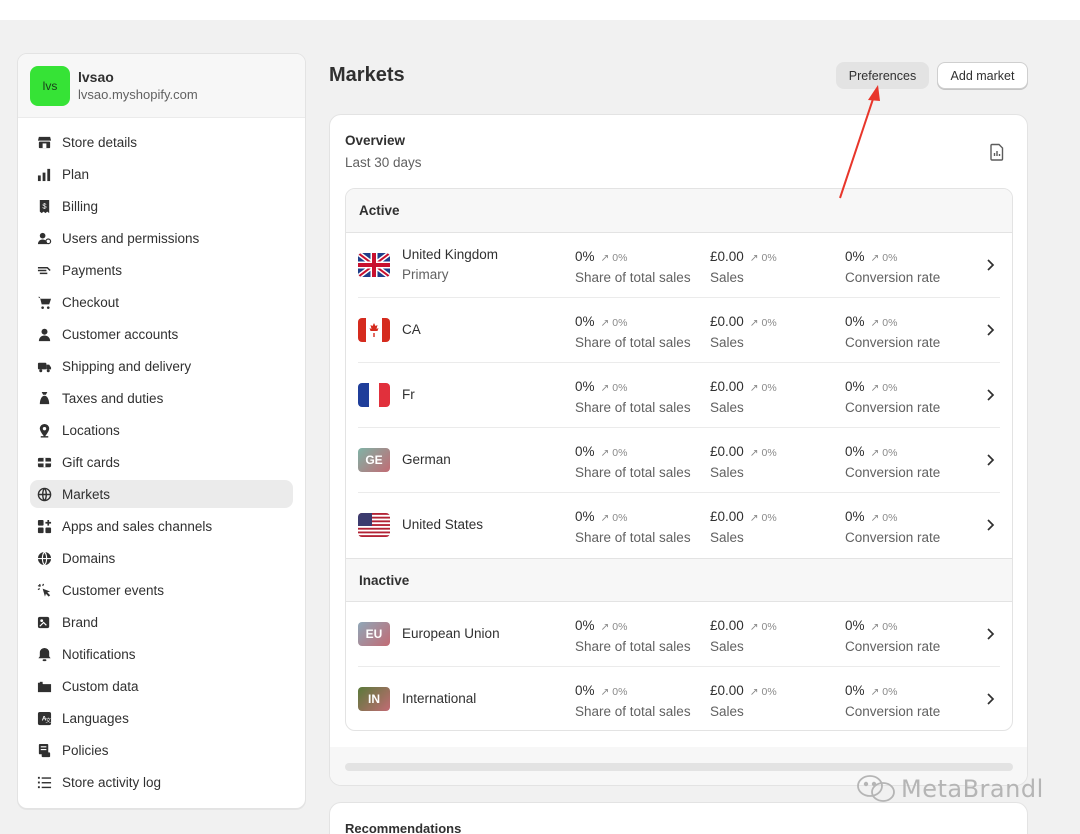 Image resolution: width=1080 pixels, height=834 pixels. Describe the element at coordinates (161, 590) in the screenshot. I see `sidebar-item-customer-events: Customer events` at that location.